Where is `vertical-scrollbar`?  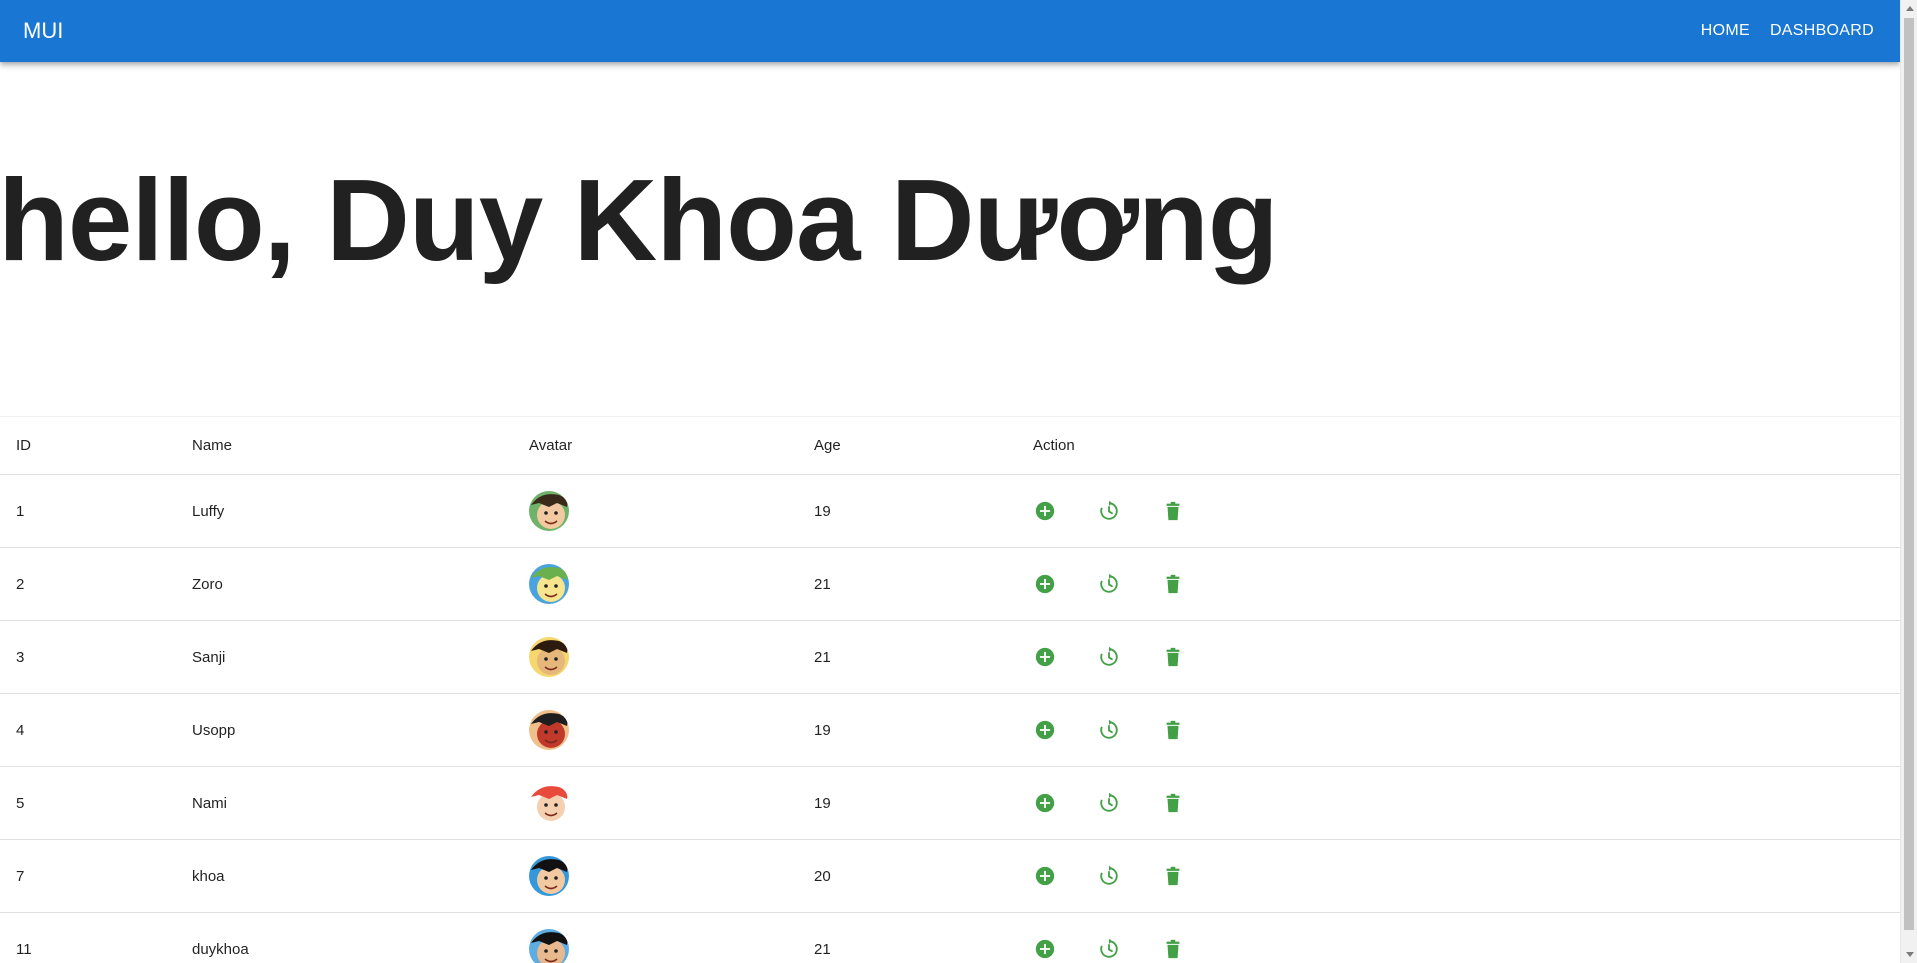 vertical-scrollbar is located at coordinates (1908, 481).